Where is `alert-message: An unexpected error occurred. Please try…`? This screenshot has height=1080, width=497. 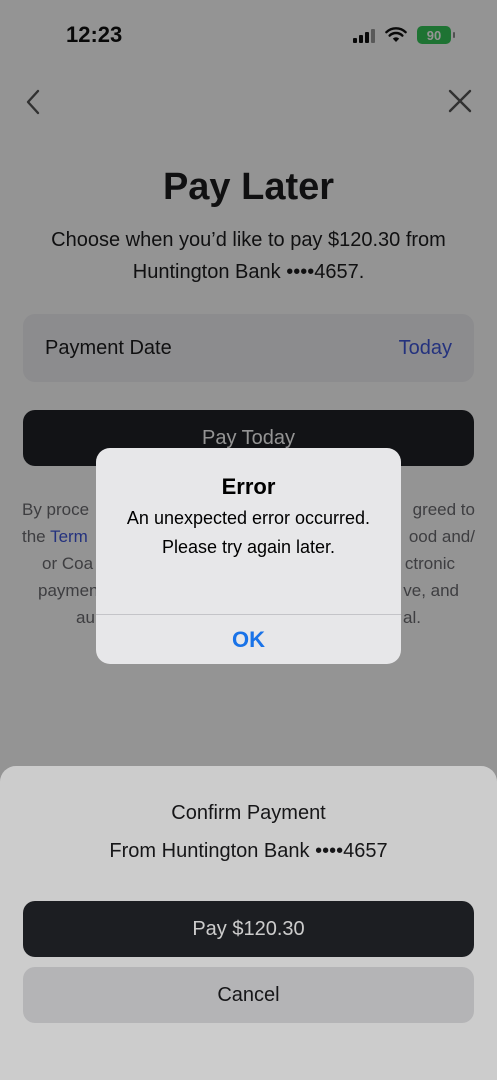 alert-message: An unexpected error occurred. Please try… is located at coordinates (248, 532).